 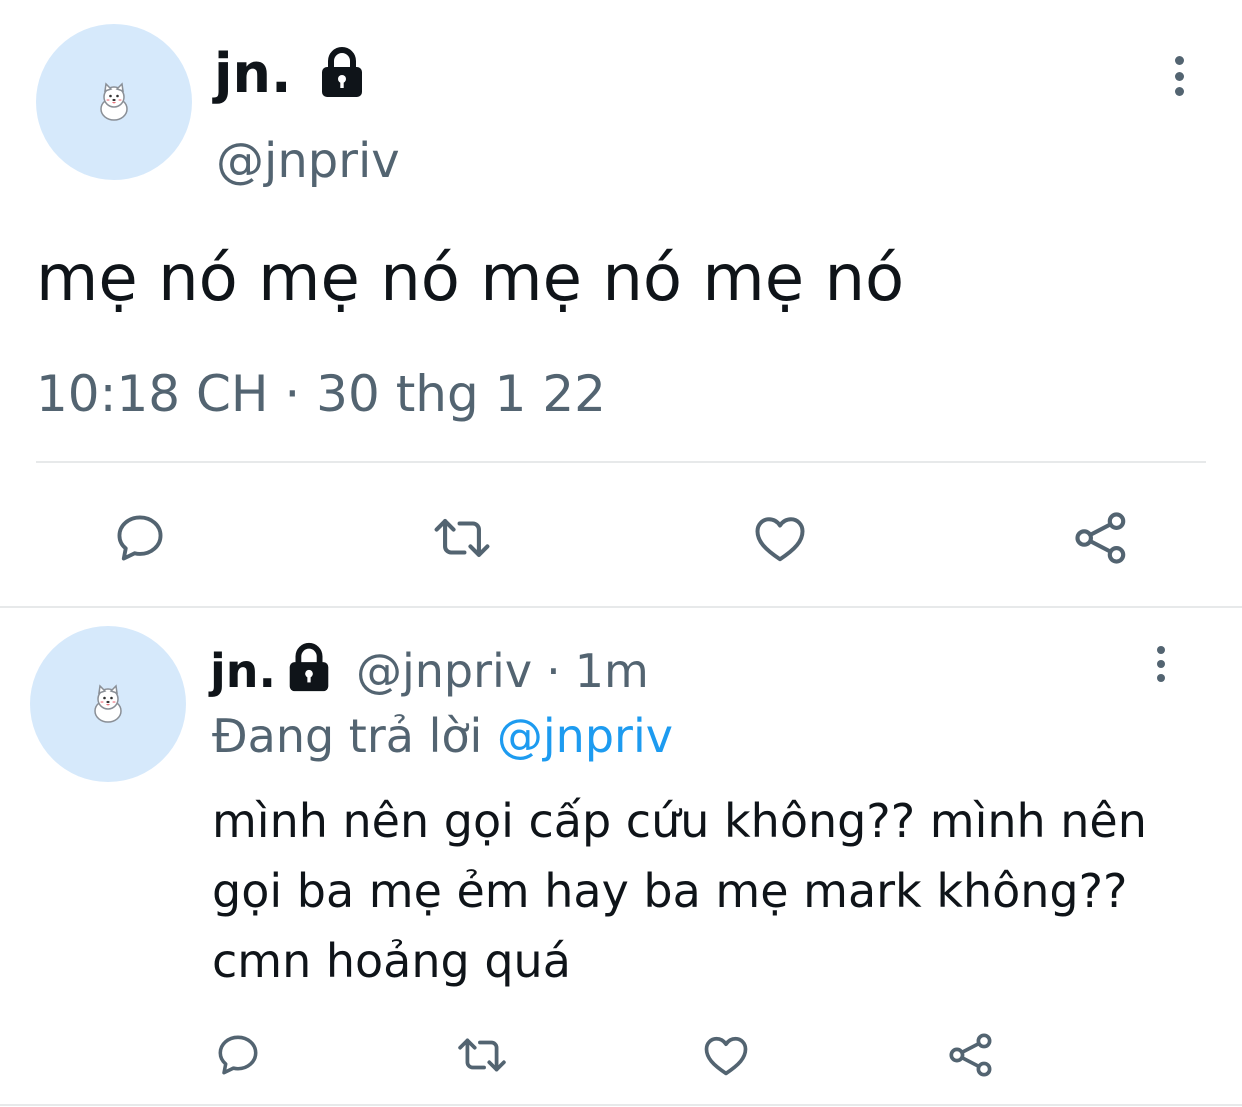 What do you see at coordinates (585, 736) in the screenshot?
I see `replying-to-mention: @jnpriv` at bounding box center [585, 736].